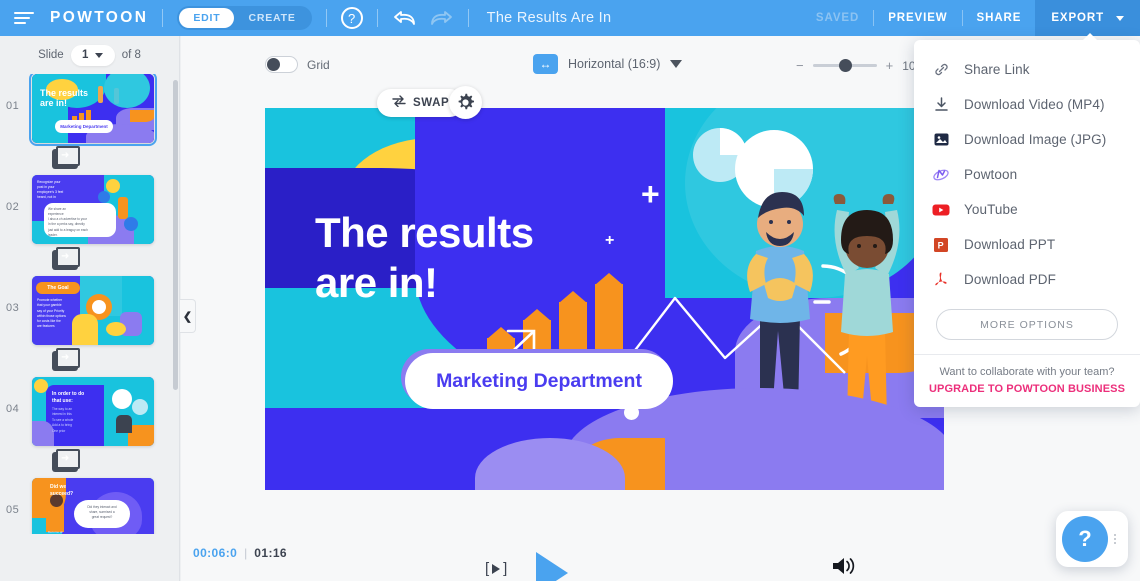 The height and width of the screenshot is (581, 1140). I want to click on caret-down-icon, so click(676, 64).